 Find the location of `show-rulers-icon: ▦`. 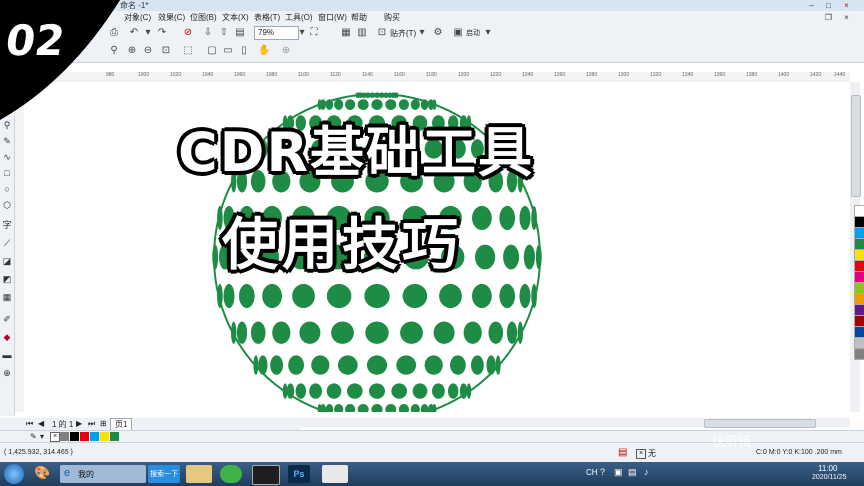

show-rulers-icon: ▦ is located at coordinates (346, 33).